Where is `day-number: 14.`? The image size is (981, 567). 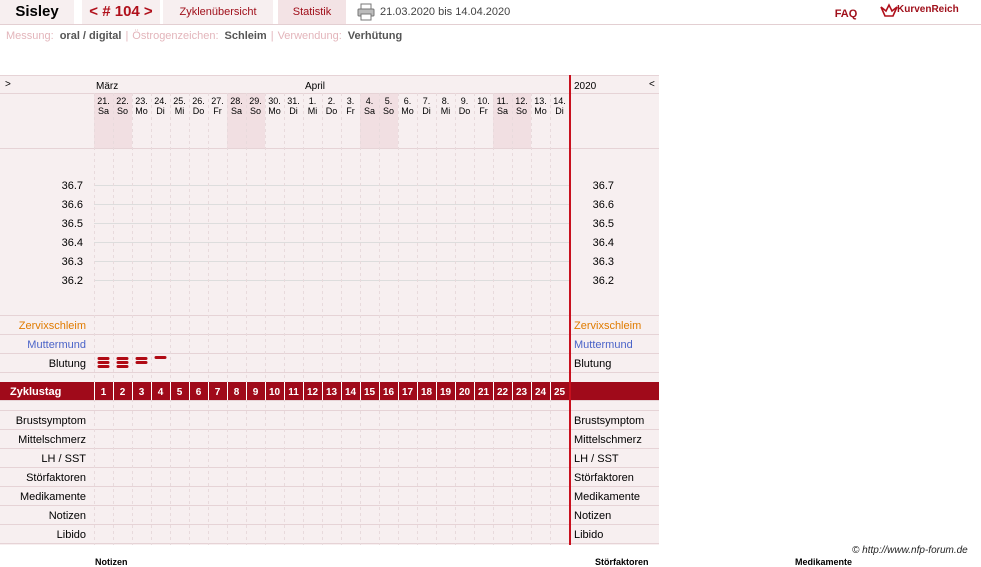 day-number: 14. is located at coordinates (559, 101).